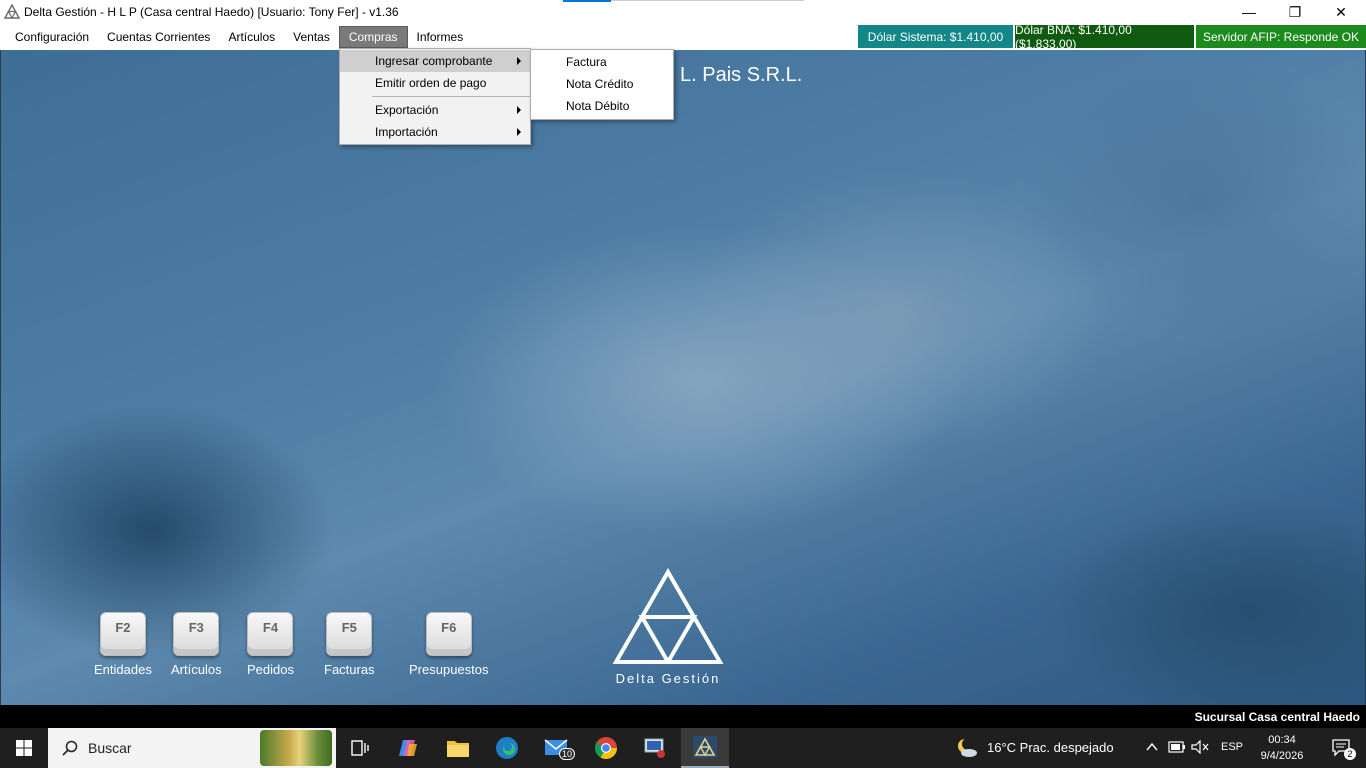 The height and width of the screenshot is (768, 1366). I want to click on taskbar-file-explorer, so click(458, 748).